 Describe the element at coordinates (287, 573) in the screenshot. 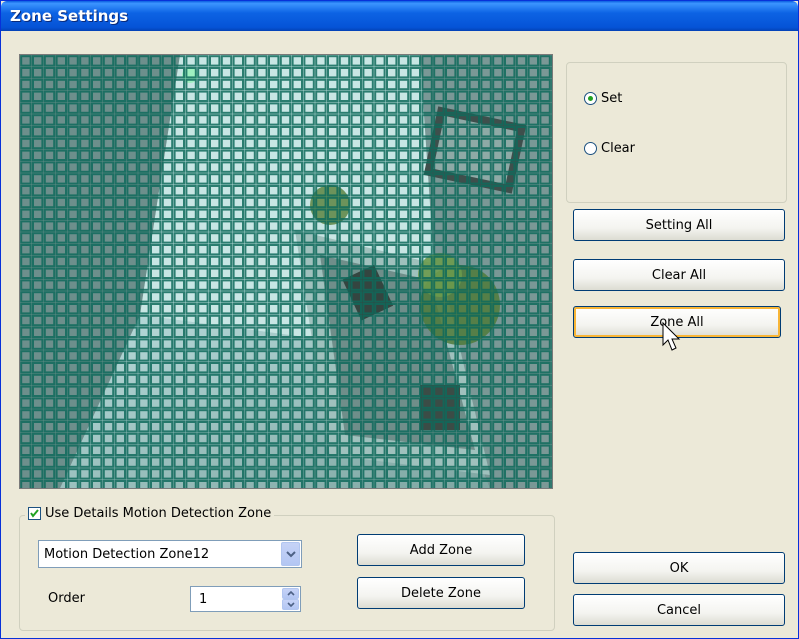

I see `details-zone-group` at that location.